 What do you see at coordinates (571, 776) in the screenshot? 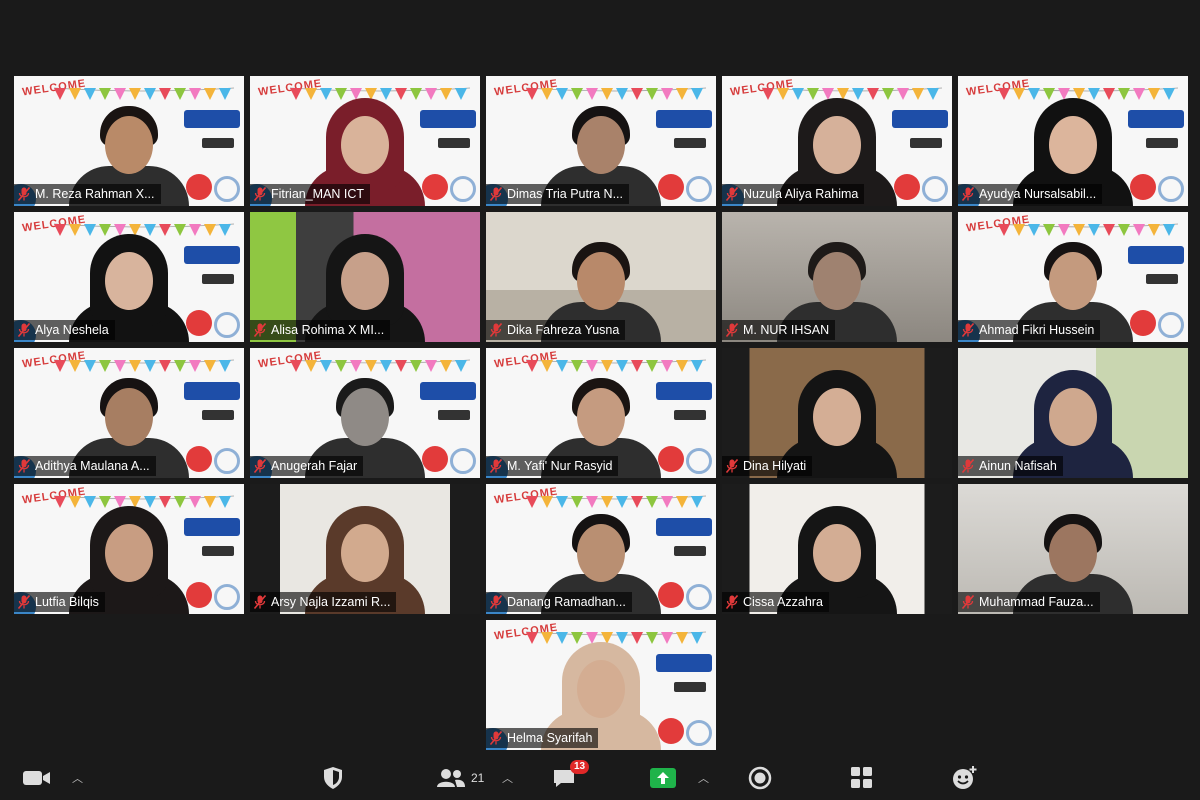
I see `chat-icon: 13` at bounding box center [571, 776].